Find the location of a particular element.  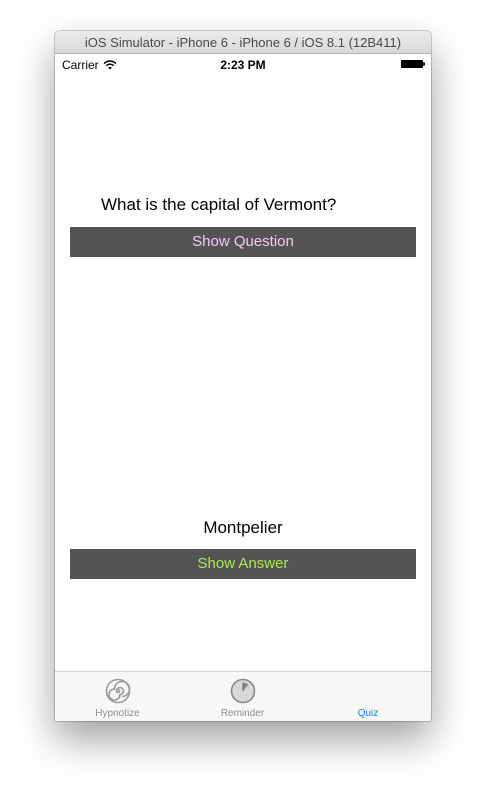

question-label: What is the capital of Vermont? is located at coordinates (219, 204).